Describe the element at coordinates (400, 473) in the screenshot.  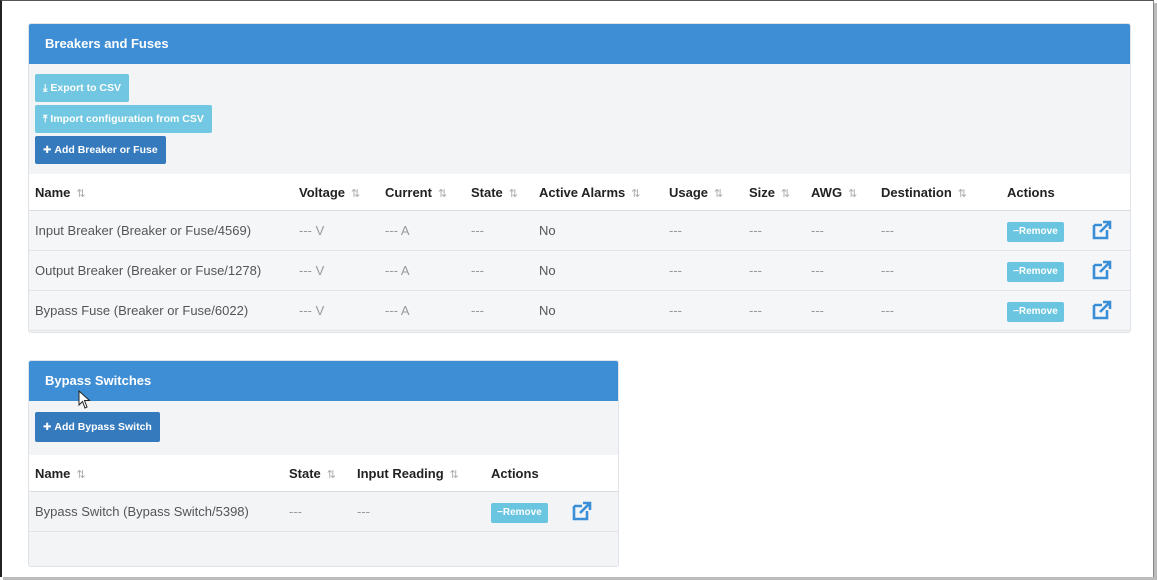
I see `col-input-reading-label: Input Reading` at that location.